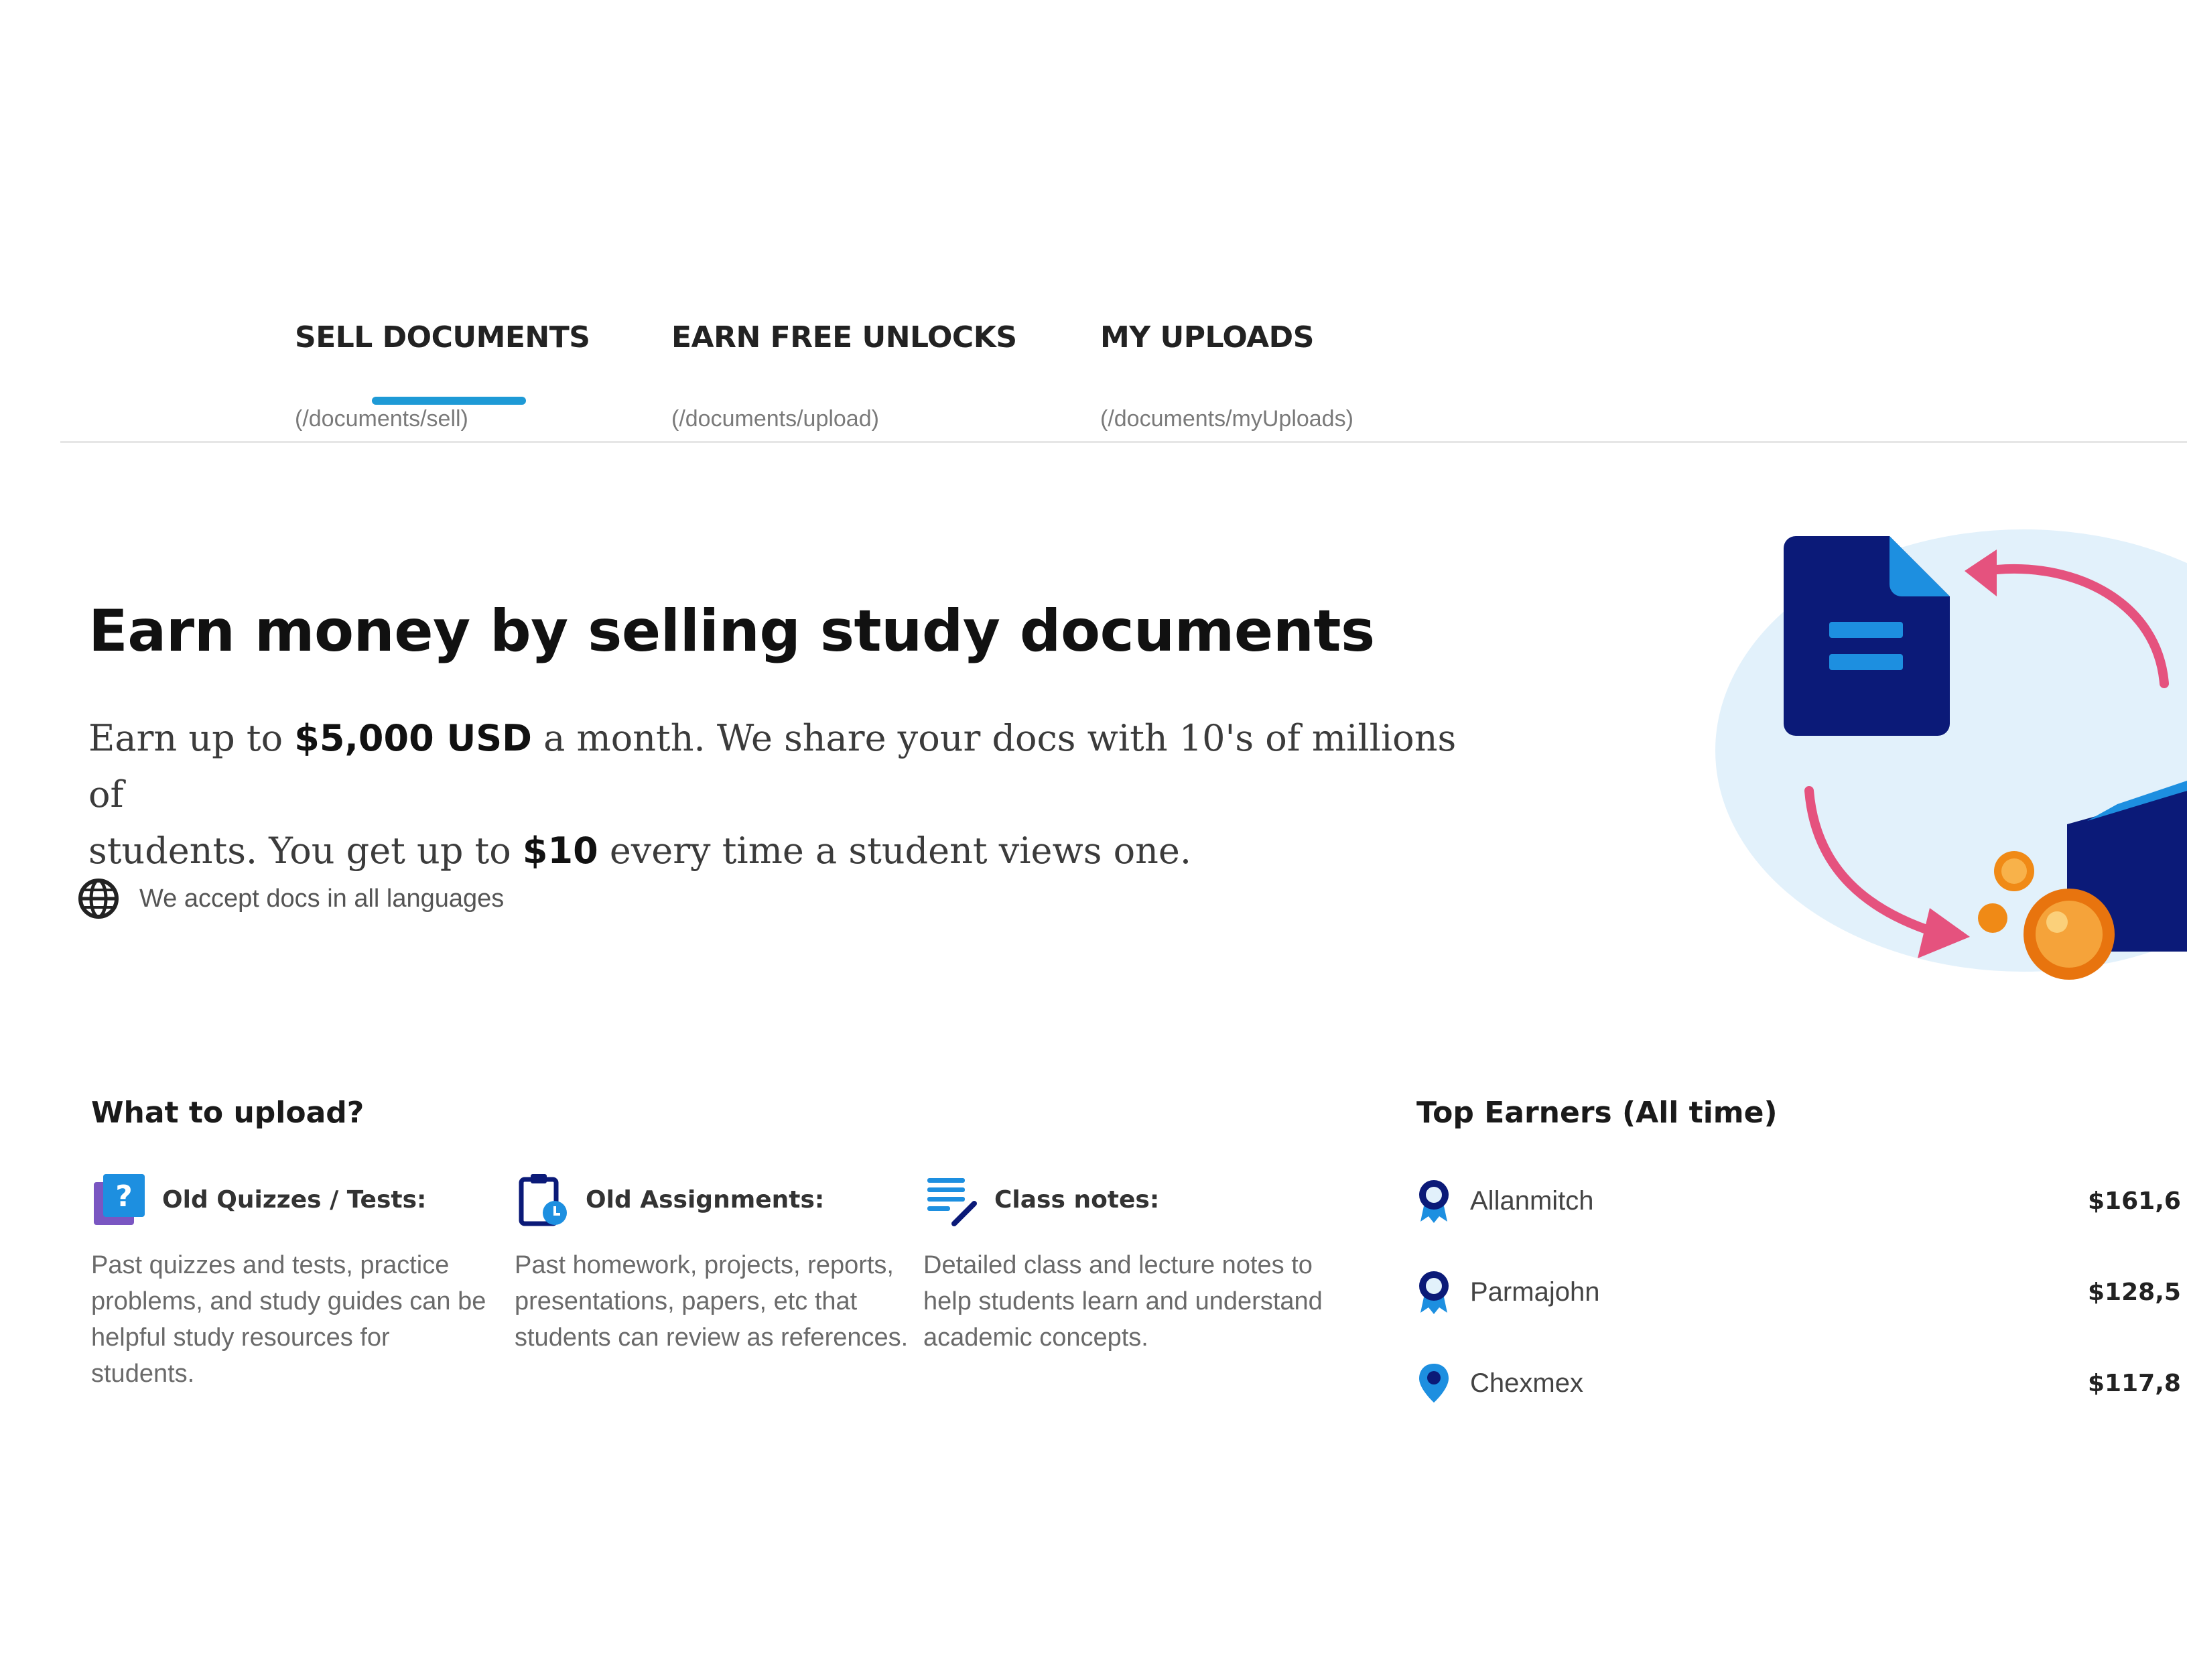 This screenshot has height=1680, width=2187. What do you see at coordinates (294, 1199) in the screenshot?
I see `category-title: Old Quizzes / Tests:` at bounding box center [294, 1199].